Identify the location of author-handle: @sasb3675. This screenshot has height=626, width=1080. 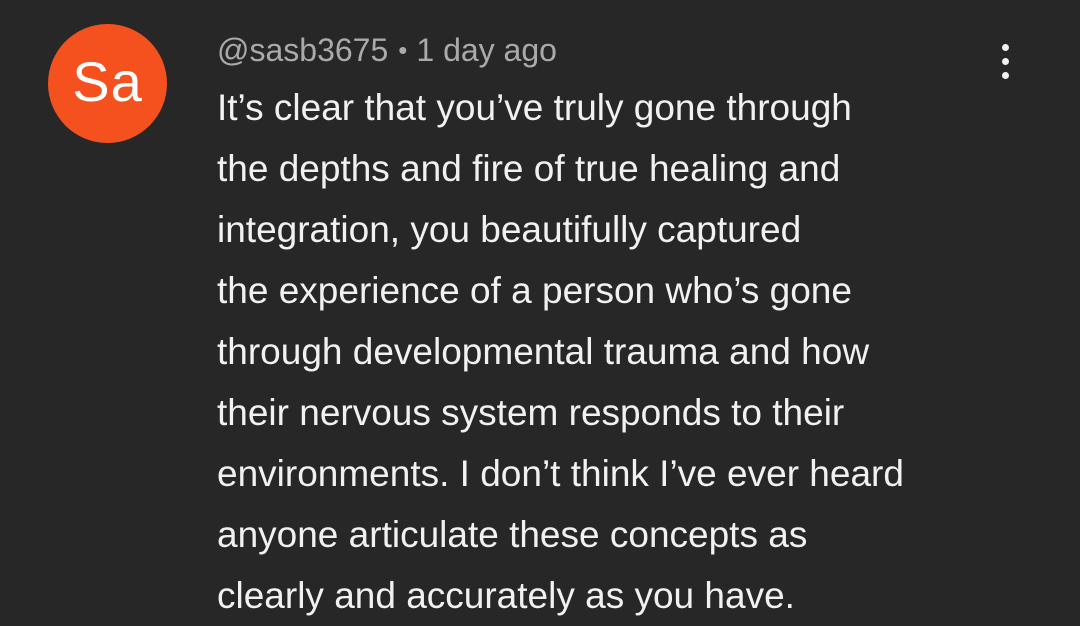
(302, 50).